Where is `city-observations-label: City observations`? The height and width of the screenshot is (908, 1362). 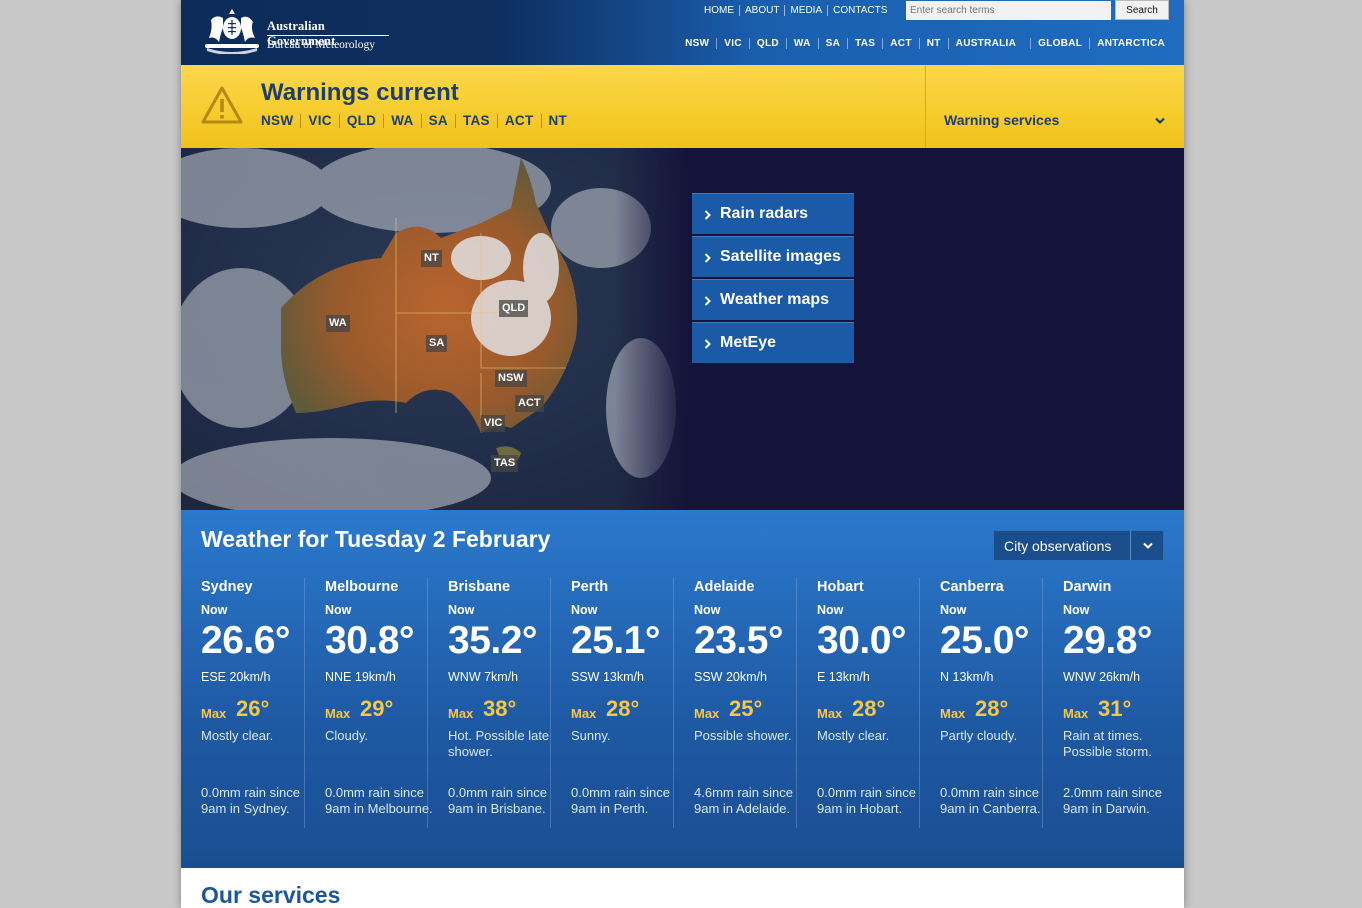
city-observations-label: City observations is located at coordinates (1058, 546).